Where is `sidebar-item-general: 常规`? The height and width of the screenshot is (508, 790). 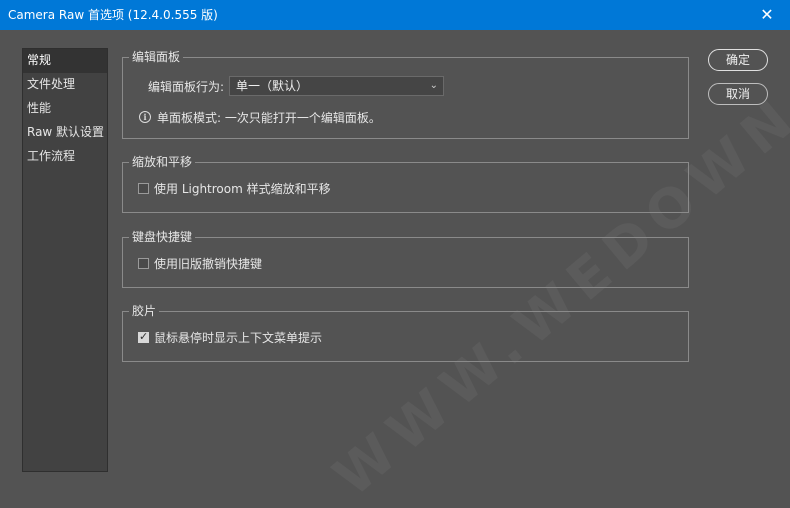
sidebar-item-general: 常规 is located at coordinates (65, 61).